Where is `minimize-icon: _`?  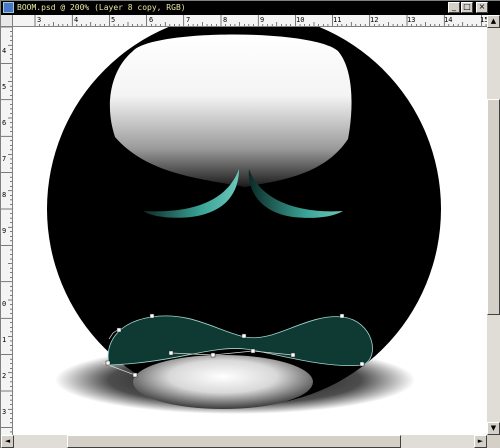 minimize-icon: _ is located at coordinates (454, 6).